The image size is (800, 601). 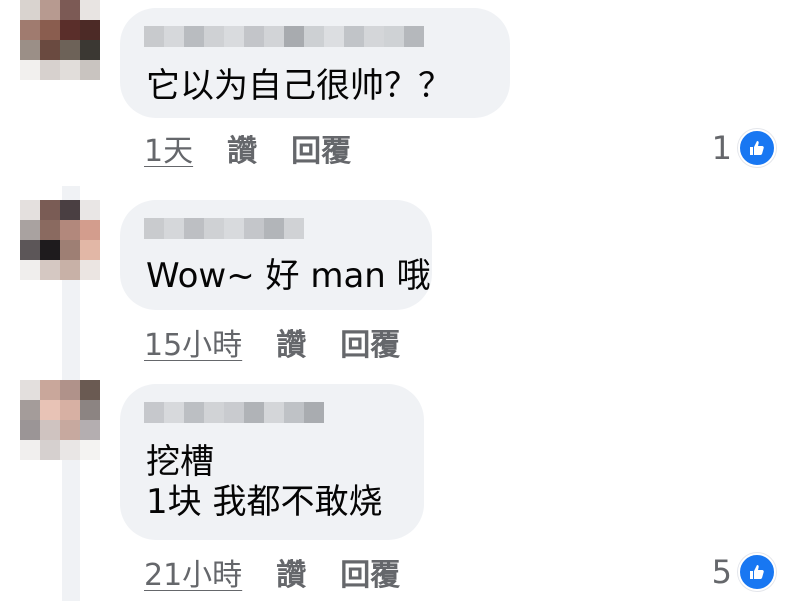 What do you see at coordinates (272, 342) in the screenshot?
I see `comment-actions: 15小時 讚 回覆` at bounding box center [272, 342].